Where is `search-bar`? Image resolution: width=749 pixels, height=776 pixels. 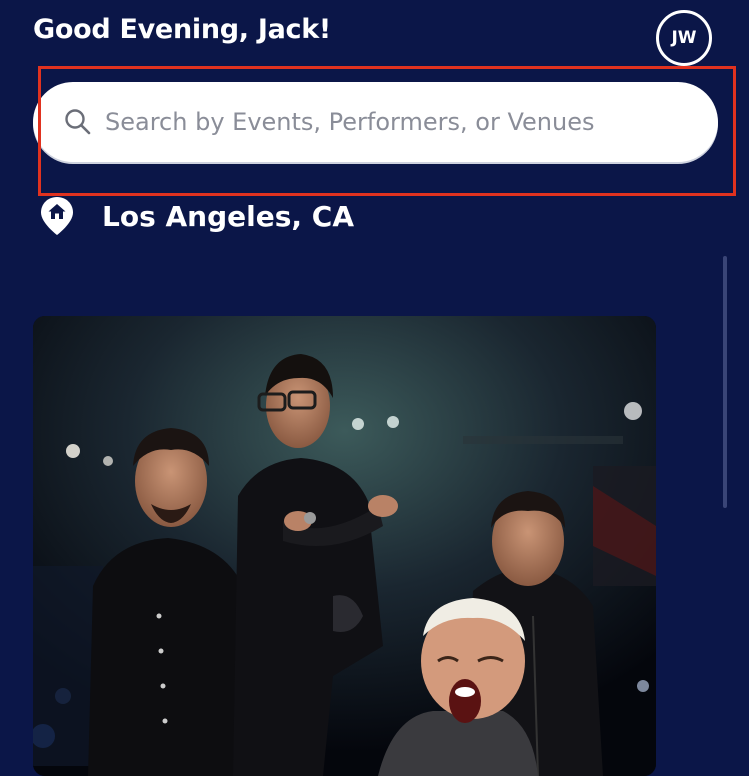
search-bar is located at coordinates (375, 122).